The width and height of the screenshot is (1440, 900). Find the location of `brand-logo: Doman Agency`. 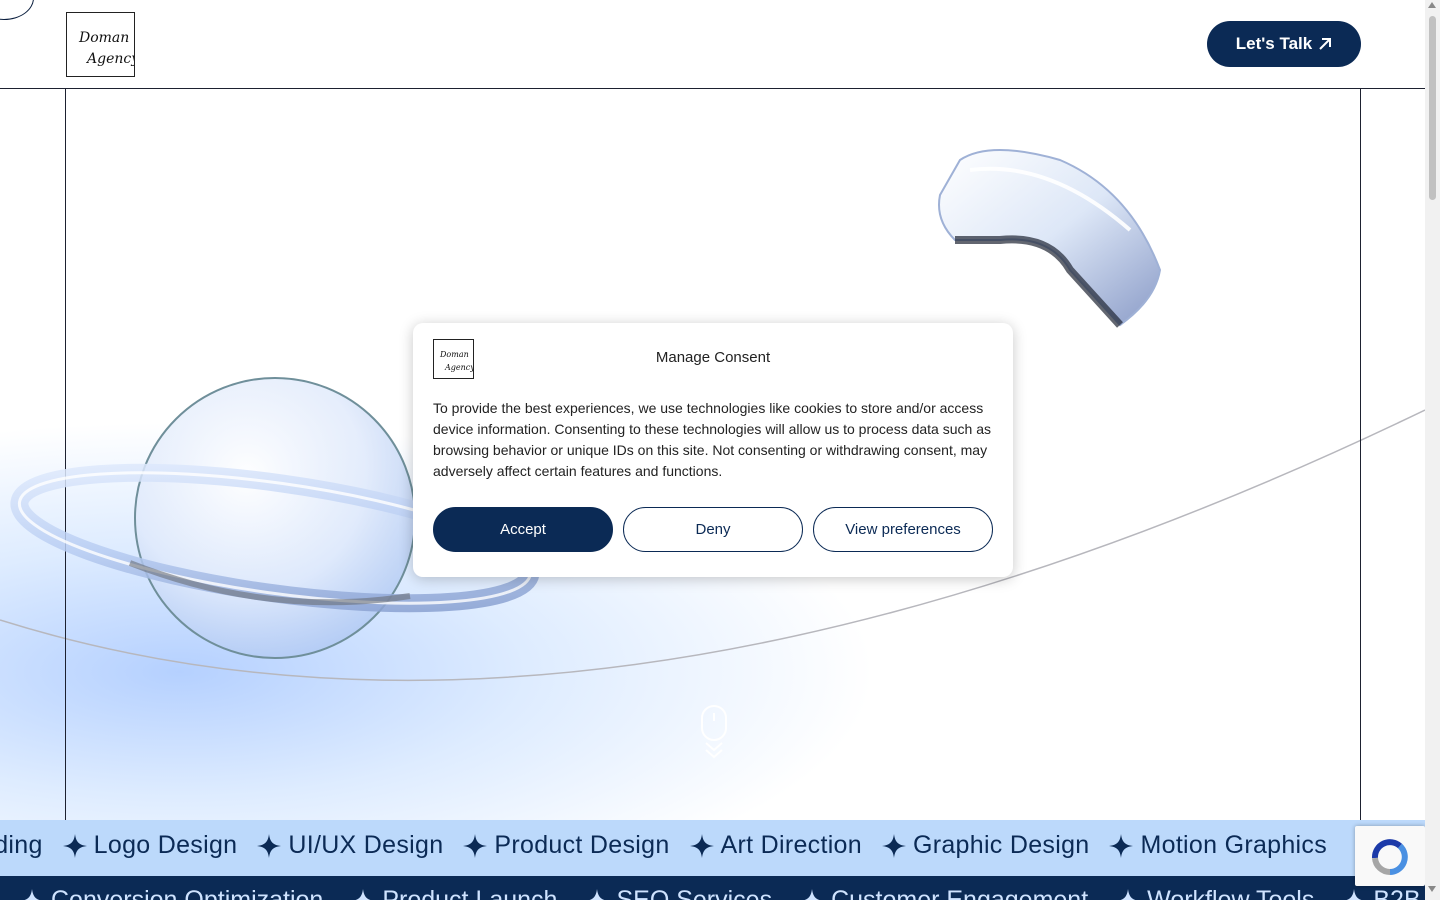

brand-logo: Doman Agency is located at coordinates (103, 44).